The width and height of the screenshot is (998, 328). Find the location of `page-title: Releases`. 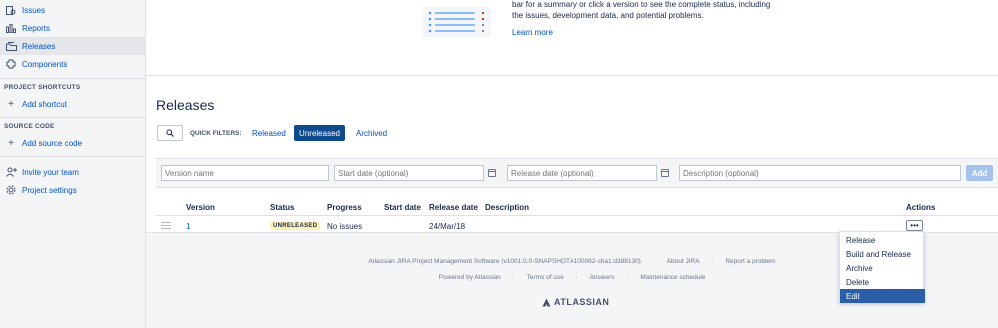

page-title: Releases is located at coordinates (185, 105).